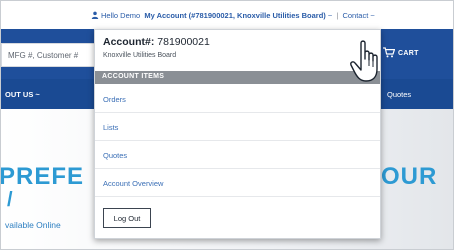 Image resolution: width=454 pixels, height=250 pixels. What do you see at coordinates (355, 15) in the screenshot?
I see `contact-link: Contact` at bounding box center [355, 15].